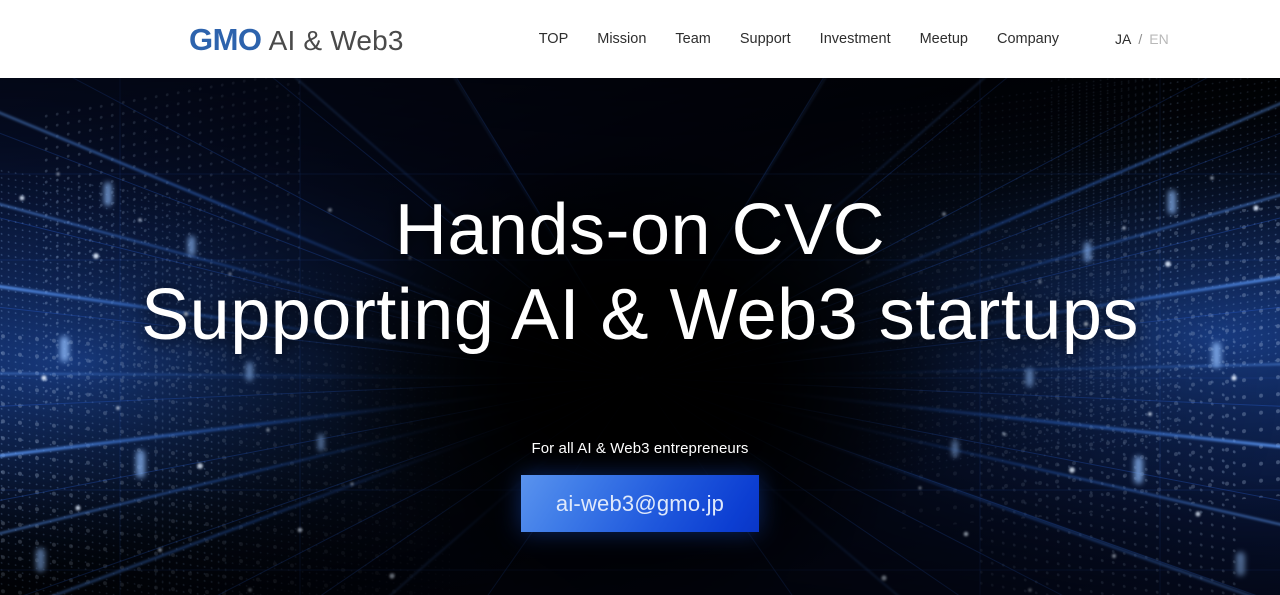 The width and height of the screenshot is (1280, 595). I want to click on nav-item-mission: Mission, so click(621, 39).